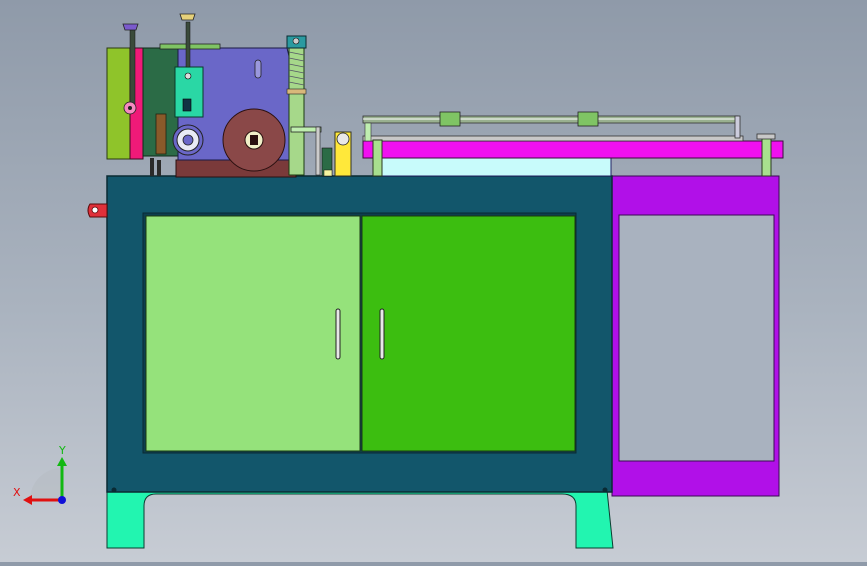 This screenshot has width=867, height=566. Describe the element at coordinates (338, 334) in the screenshot. I see `left-door-handle` at that location.